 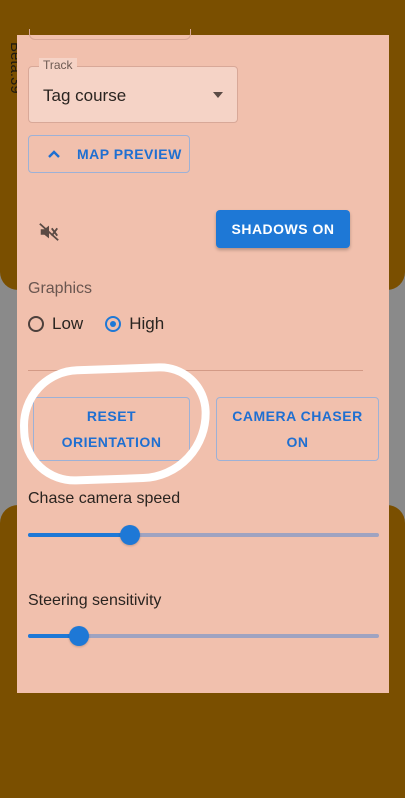 I want to click on radio-high-label: High, so click(x=146, y=324).